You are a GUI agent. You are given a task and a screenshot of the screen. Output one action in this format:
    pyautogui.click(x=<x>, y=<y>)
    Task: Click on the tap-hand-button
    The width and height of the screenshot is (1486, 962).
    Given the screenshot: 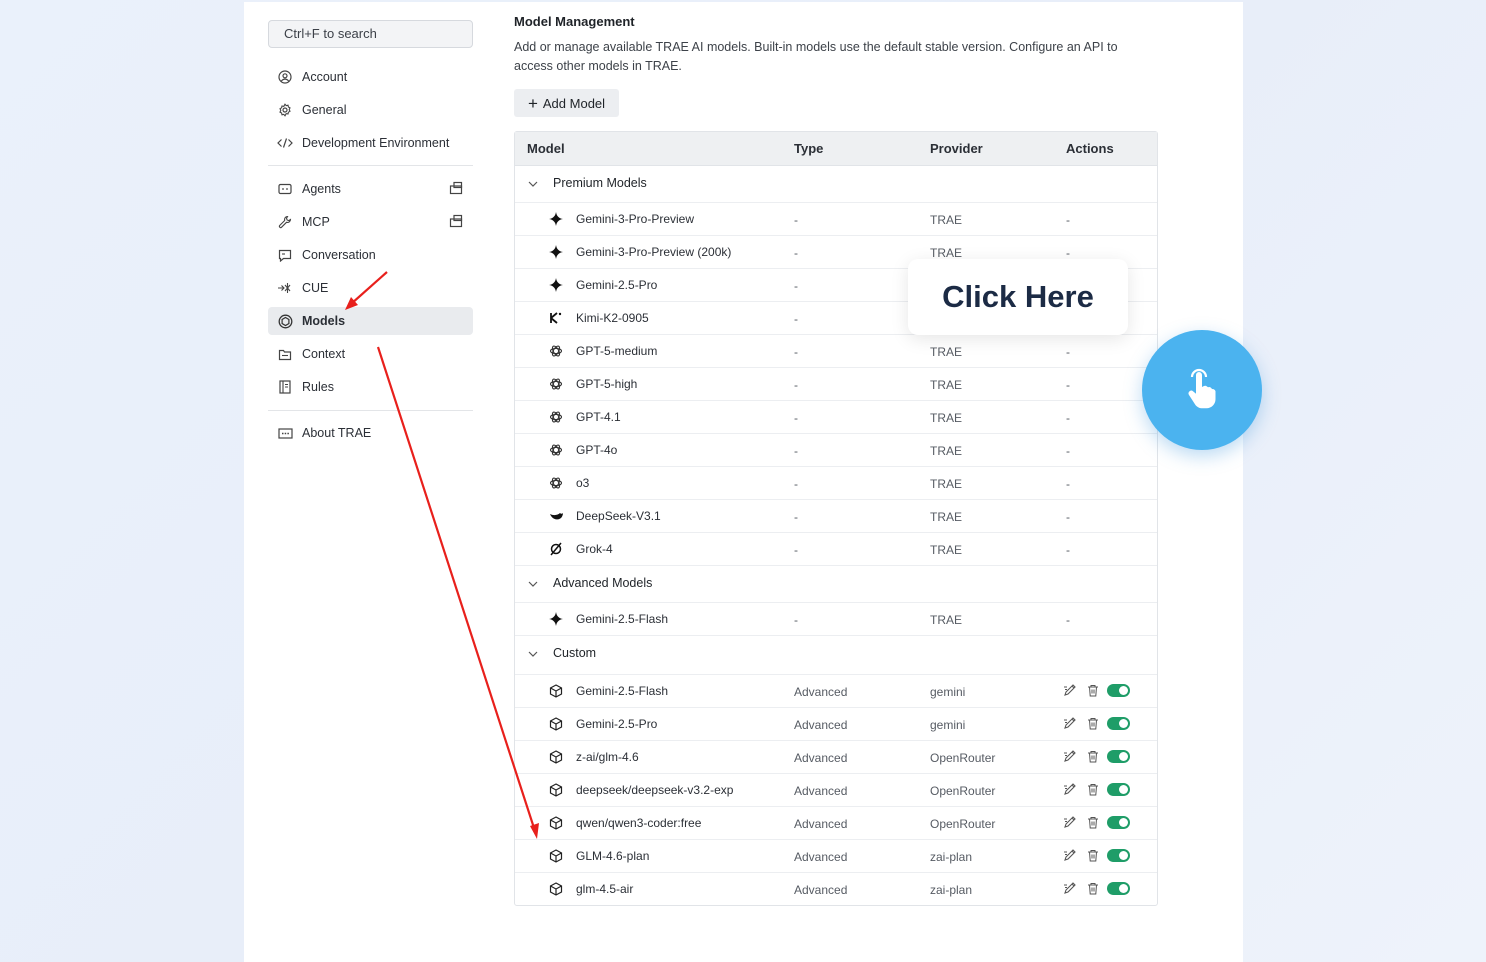 What is the action you would take?
    pyautogui.click(x=1202, y=390)
    